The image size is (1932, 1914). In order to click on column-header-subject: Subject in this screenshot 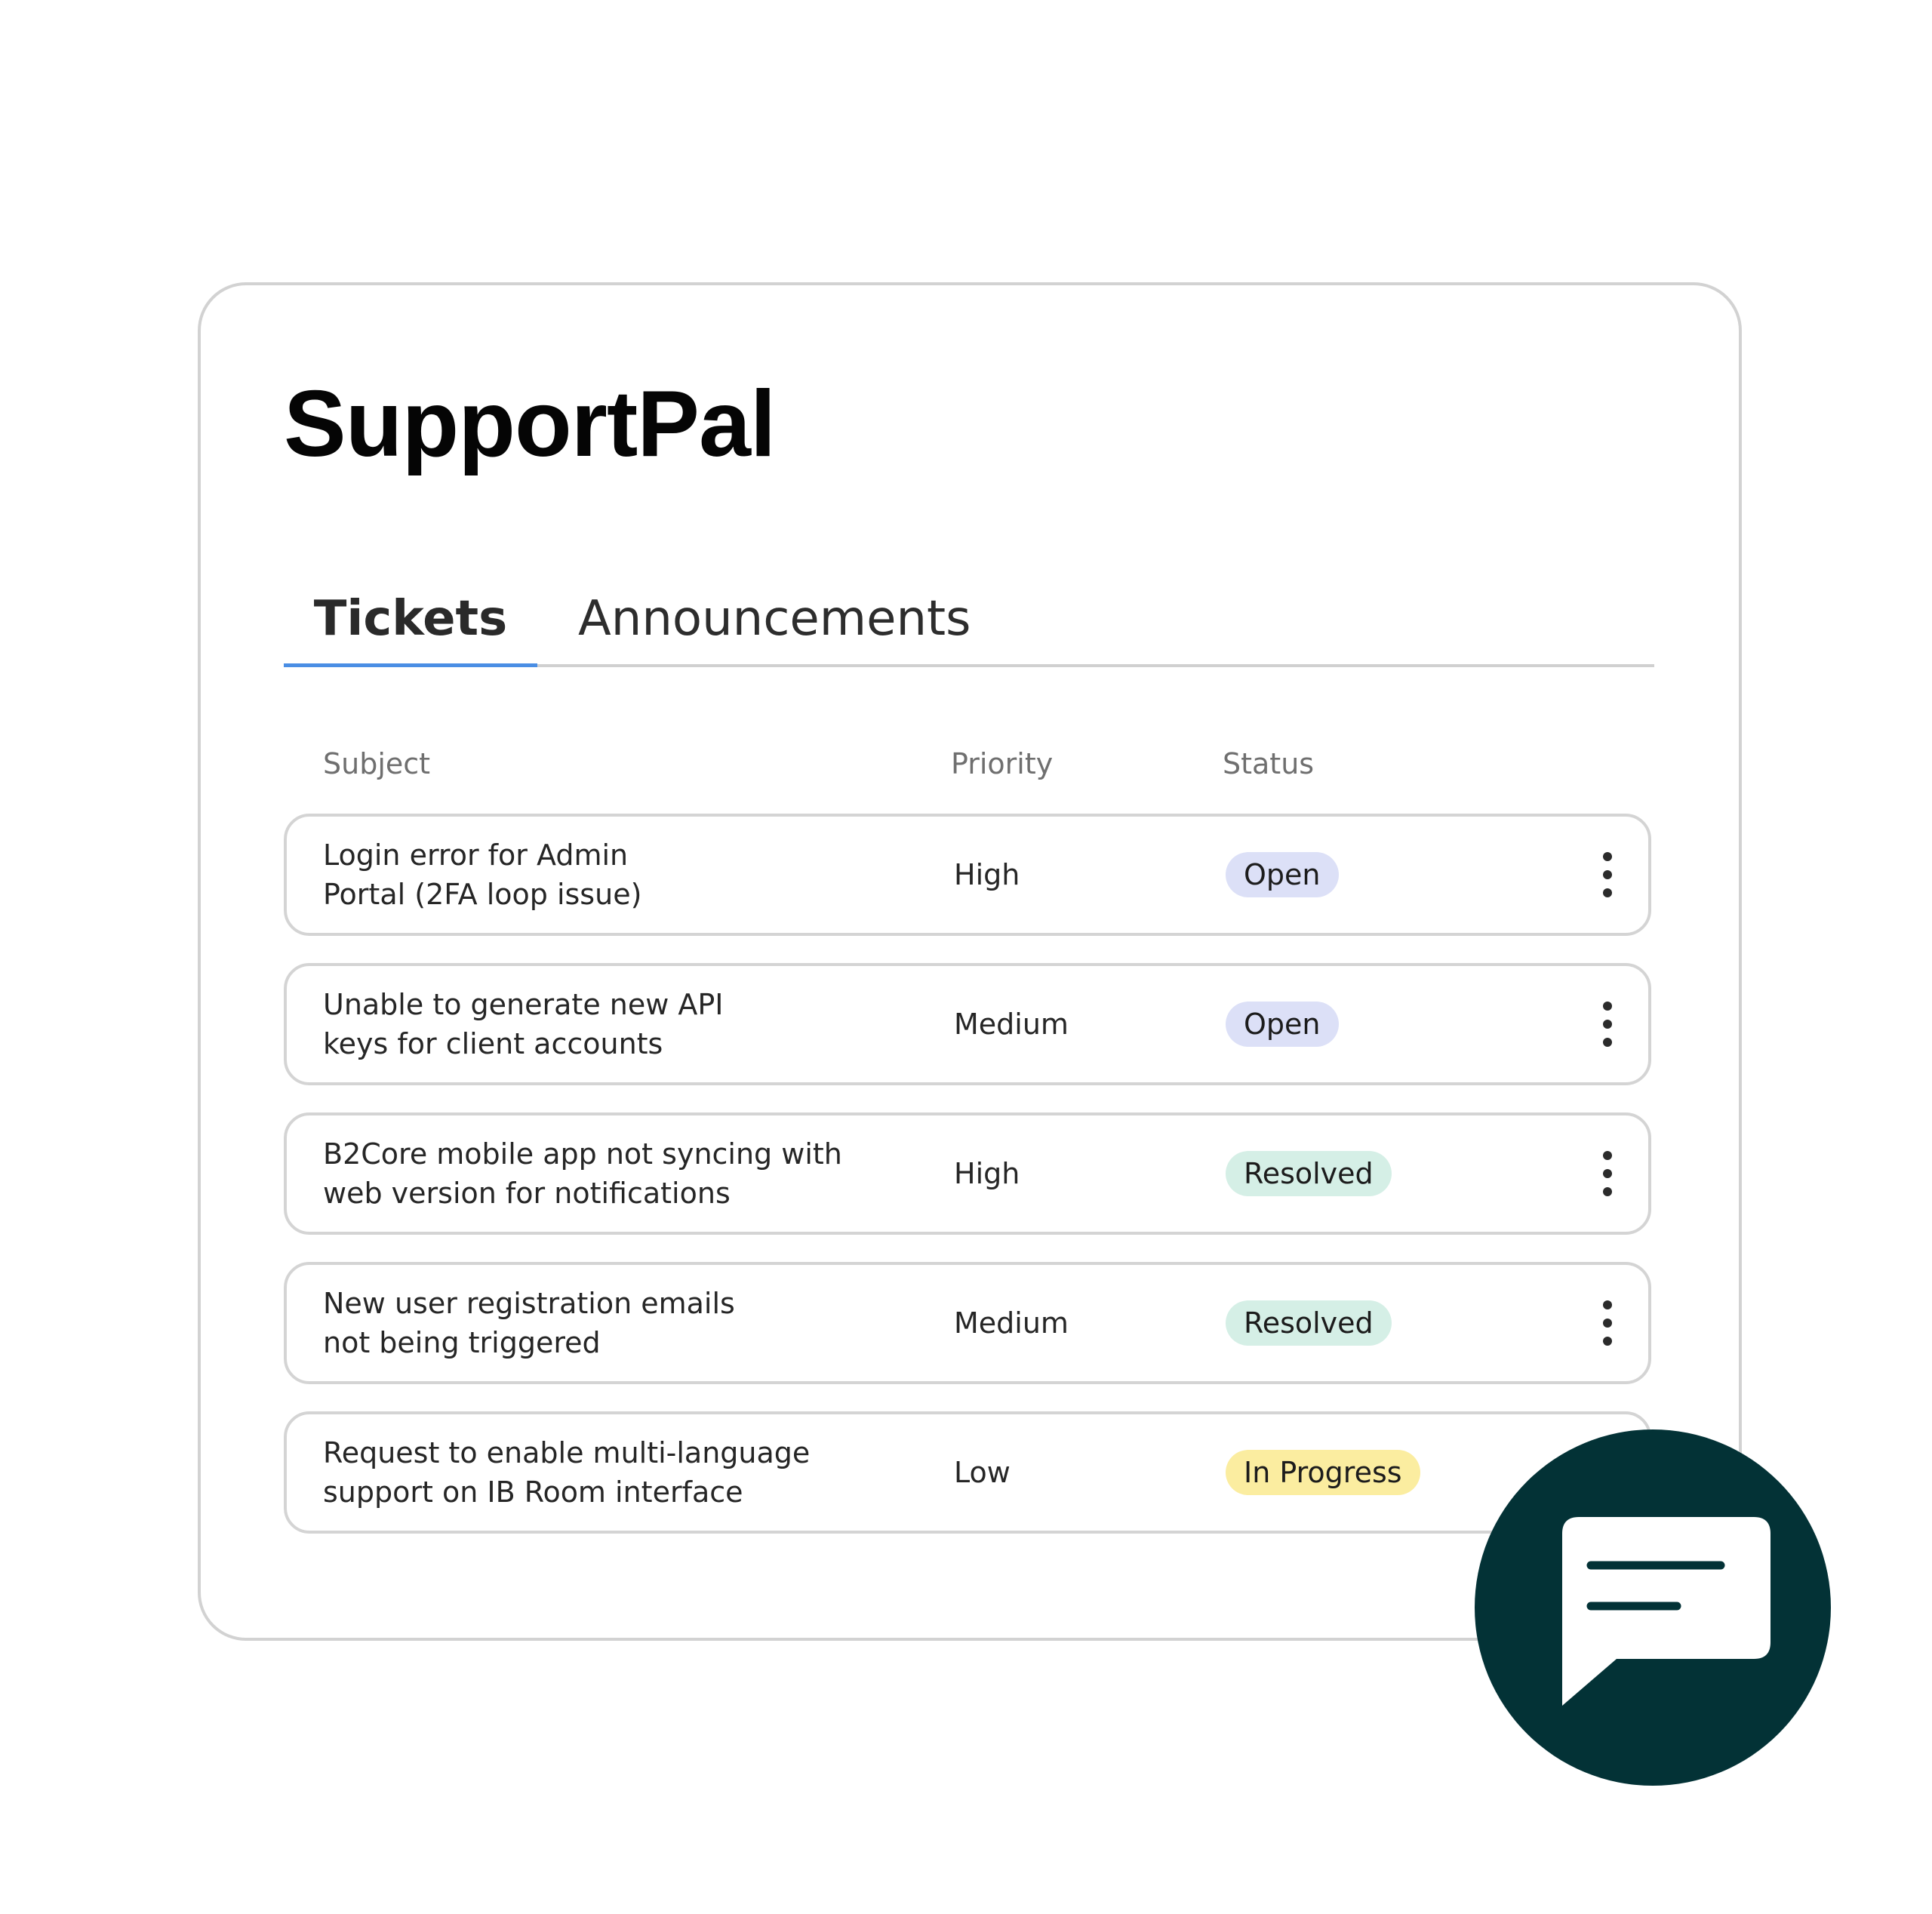, I will do `click(376, 763)`.